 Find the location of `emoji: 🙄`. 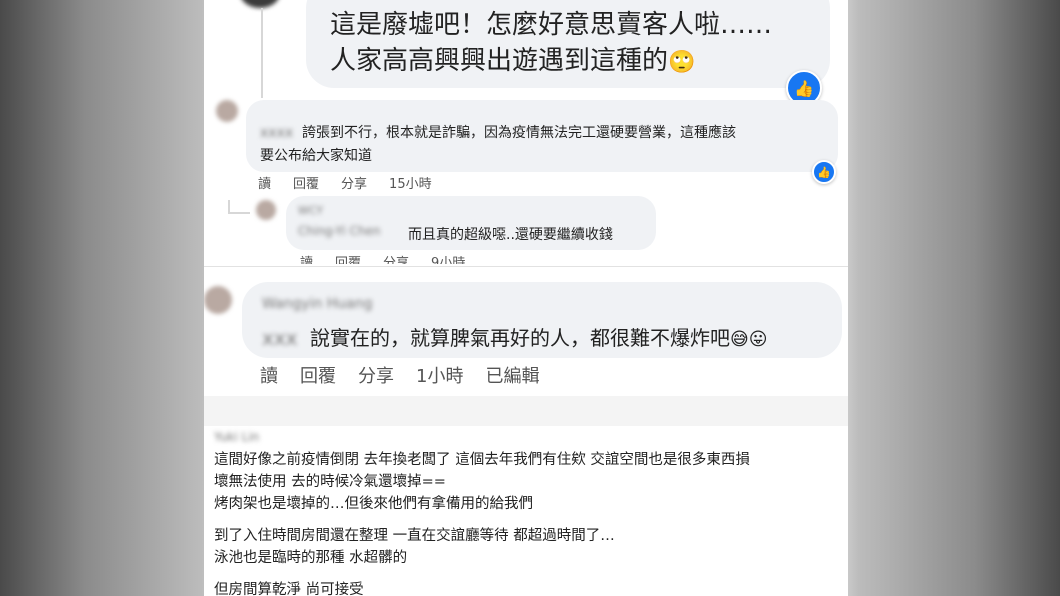

emoji: 🙄 is located at coordinates (682, 62).